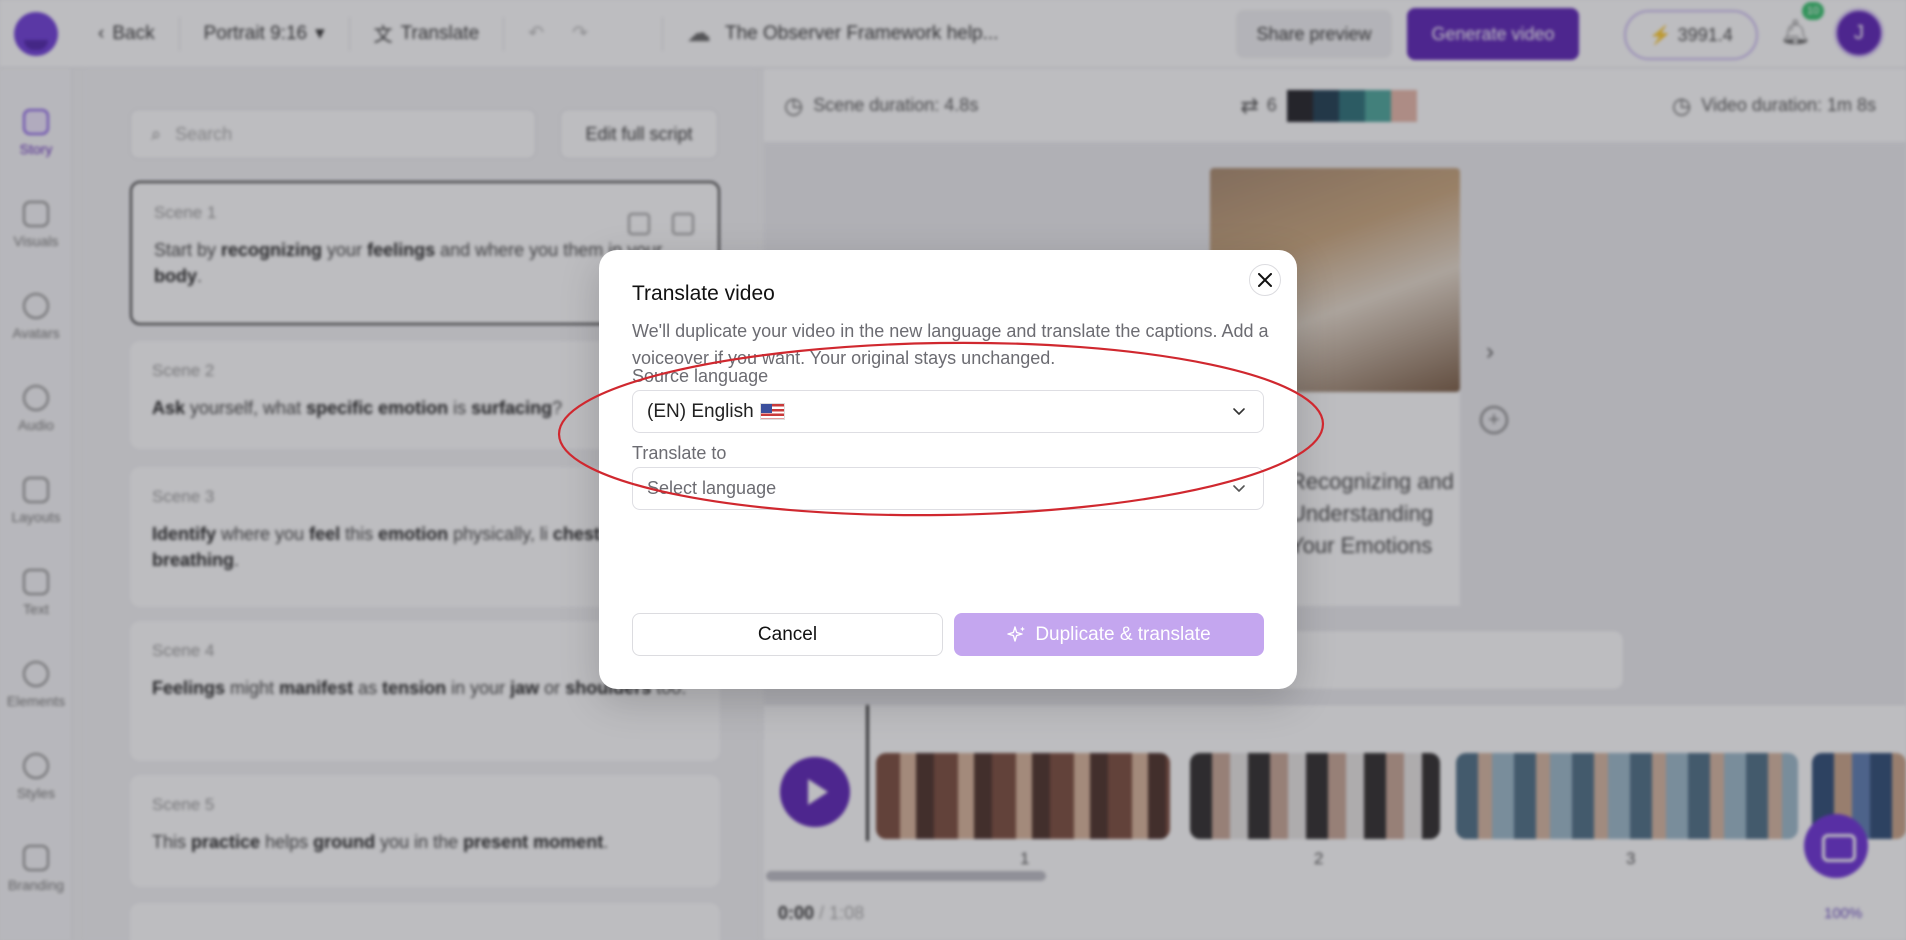 The image size is (1906, 940). What do you see at coordinates (948, 411) in the screenshot?
I see `source-language-select: (EN) English` at bounding box center [948, 411].